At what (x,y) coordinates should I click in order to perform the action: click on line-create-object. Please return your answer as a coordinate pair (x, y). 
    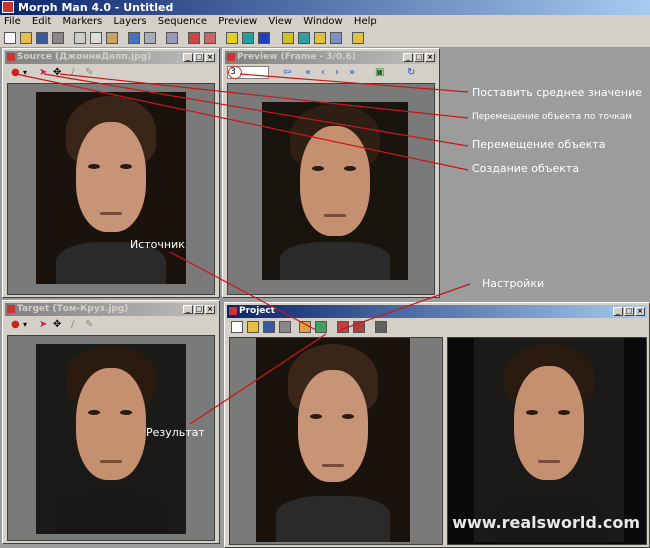
    Looking at the image, I should click on (242, 122).